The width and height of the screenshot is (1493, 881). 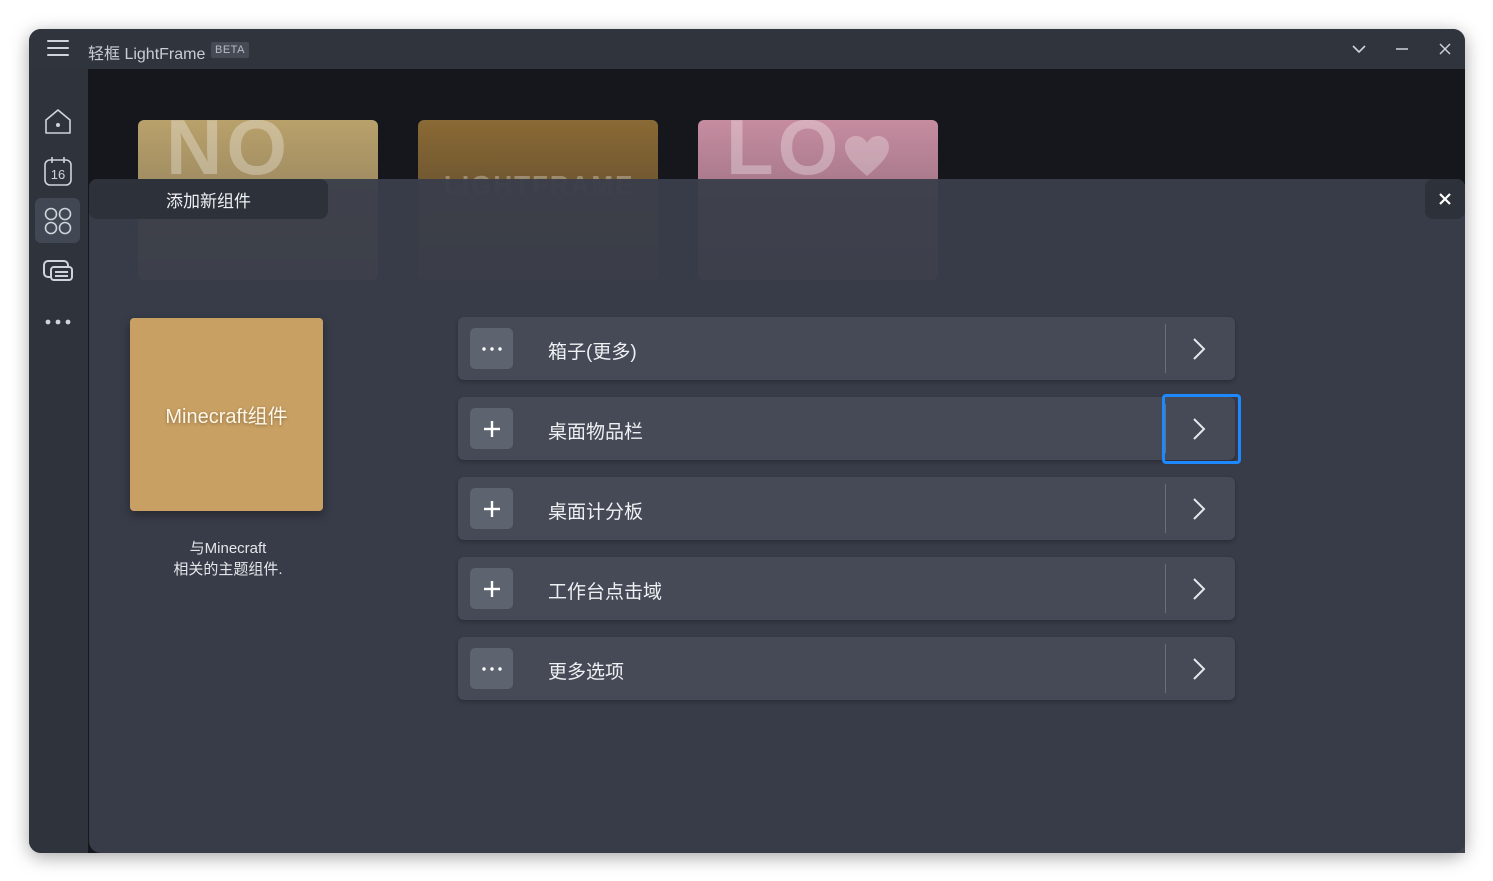 I want to click on more-icon, so click(x=57, y=321).